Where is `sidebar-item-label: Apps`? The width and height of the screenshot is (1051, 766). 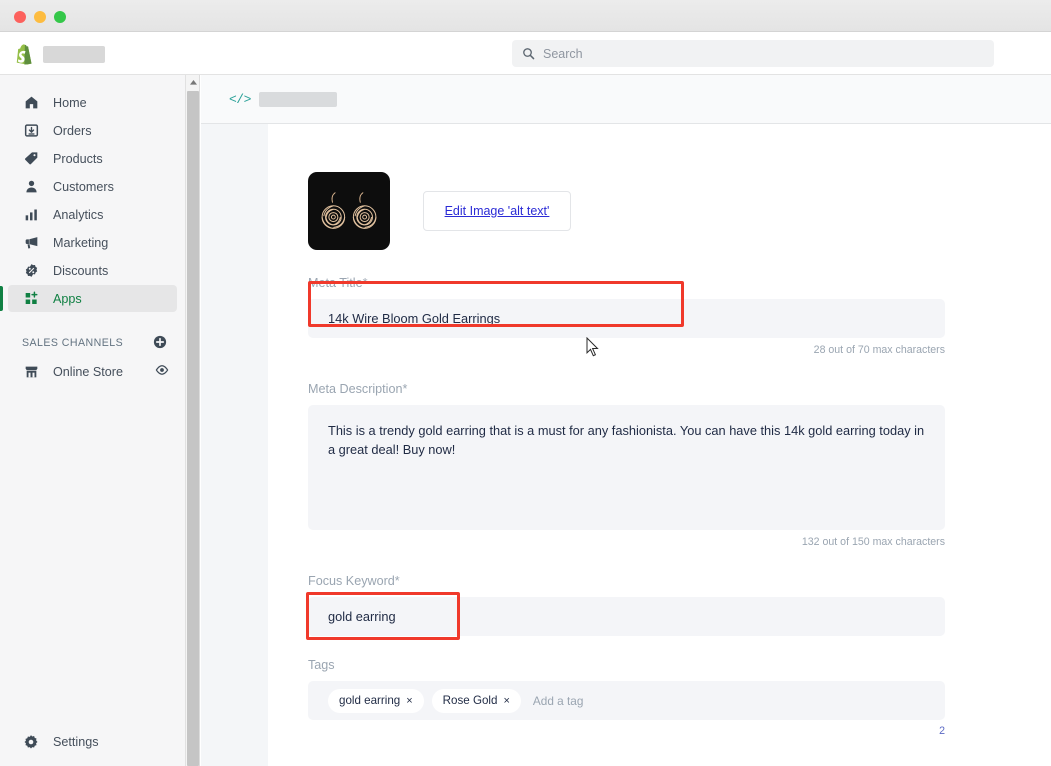 sidebar-item-label: Apps is located at coordinates (67, 298).